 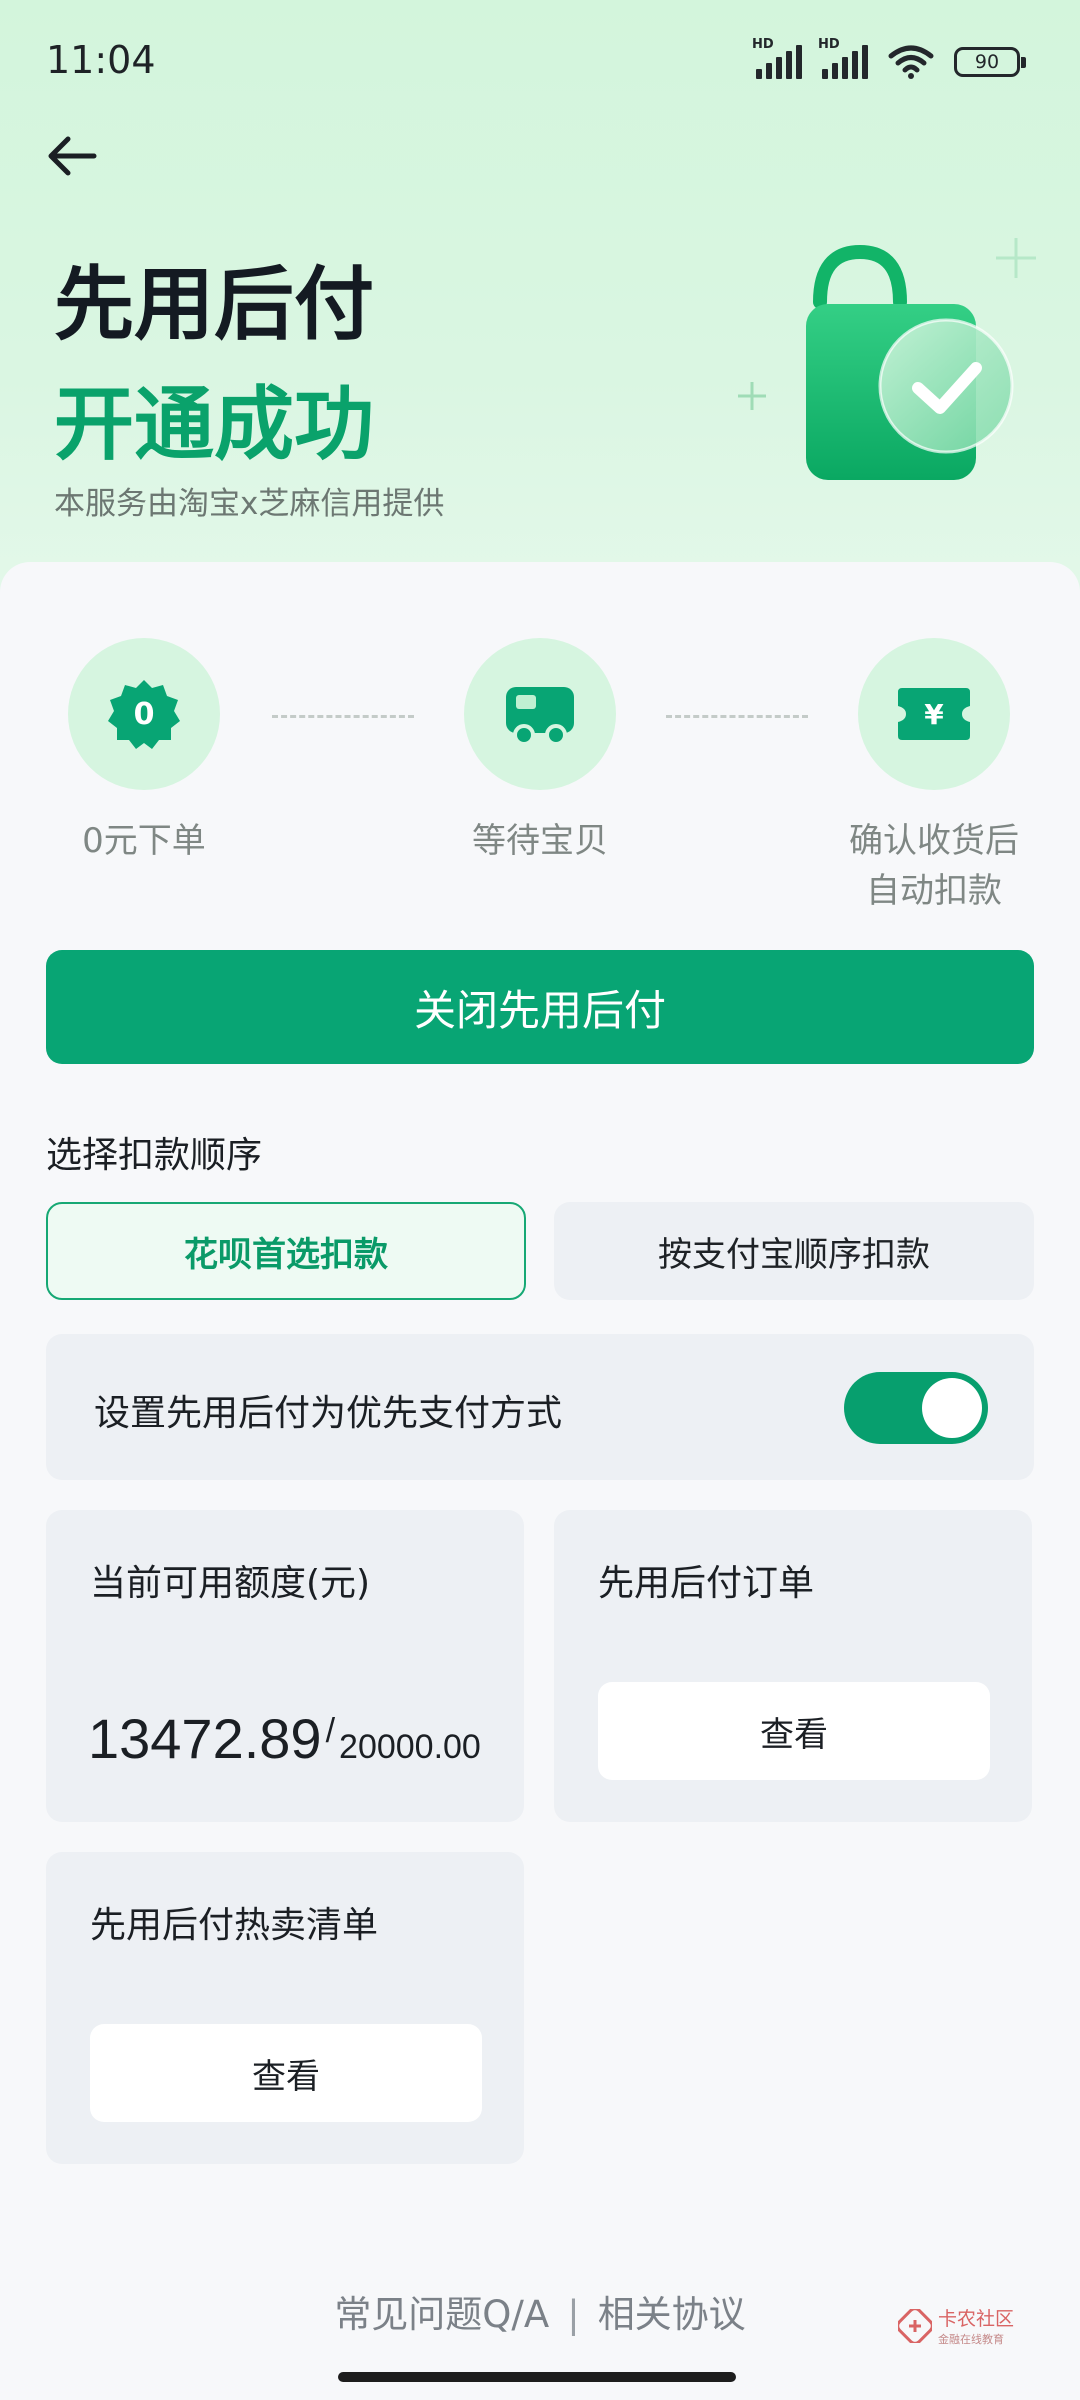 What do you see at coordinates (887, 359) in the screenshot?
I see `shopping-bag-check-icon` at bounding box center [887, 359].